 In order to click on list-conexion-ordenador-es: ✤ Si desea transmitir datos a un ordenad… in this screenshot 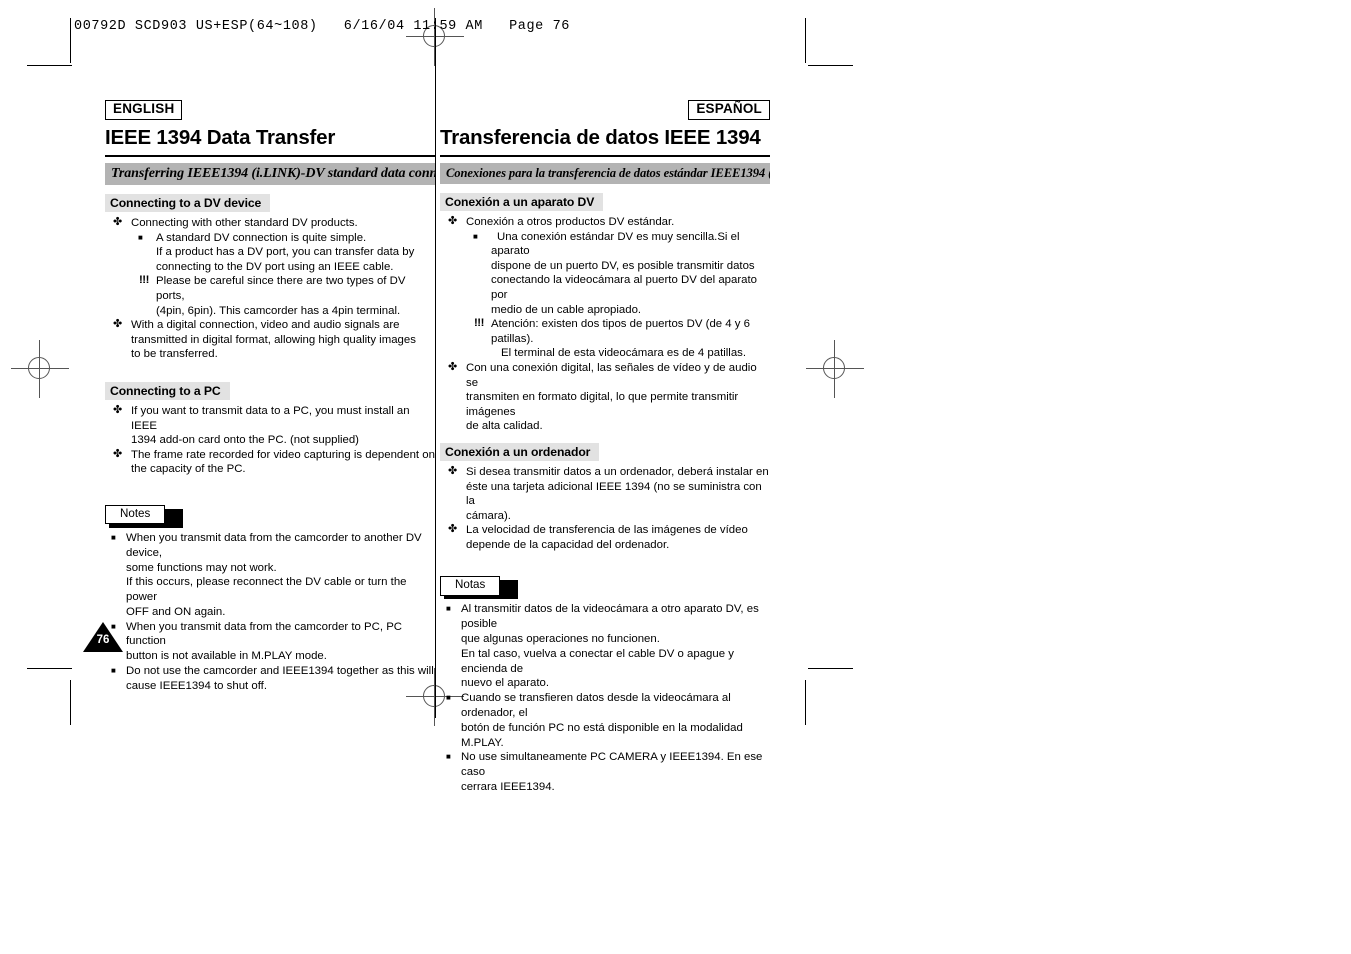, I will do `click(605, 509)`.